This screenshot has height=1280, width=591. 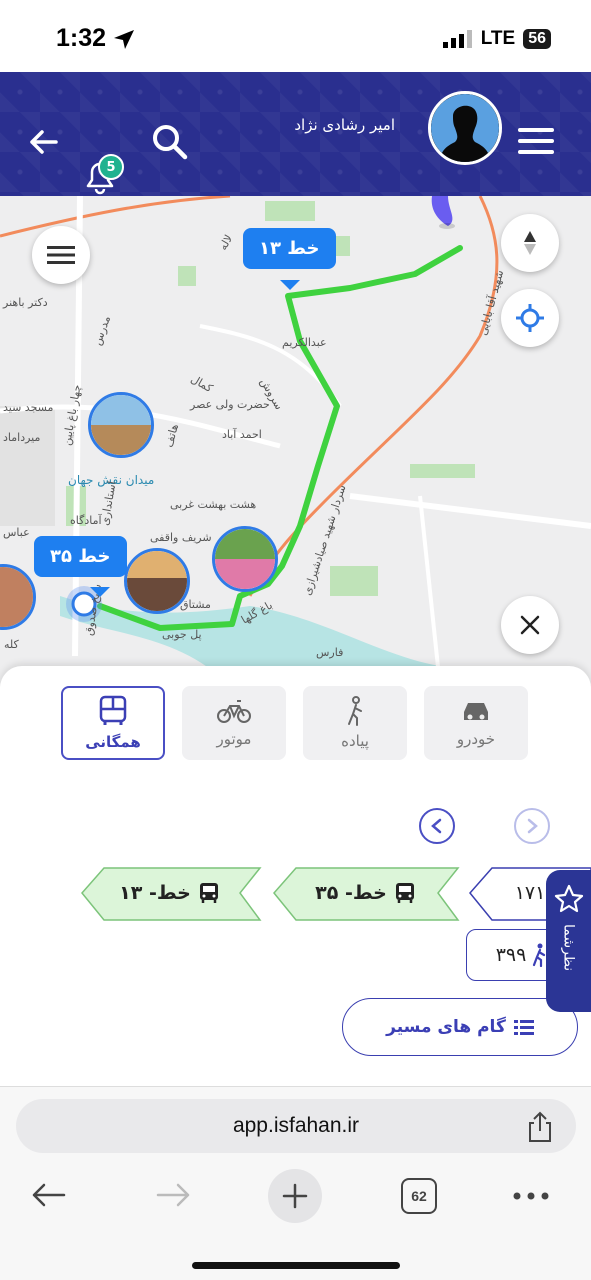 I want to click on tab-count-button: 62, so click(x=419, y=1196).